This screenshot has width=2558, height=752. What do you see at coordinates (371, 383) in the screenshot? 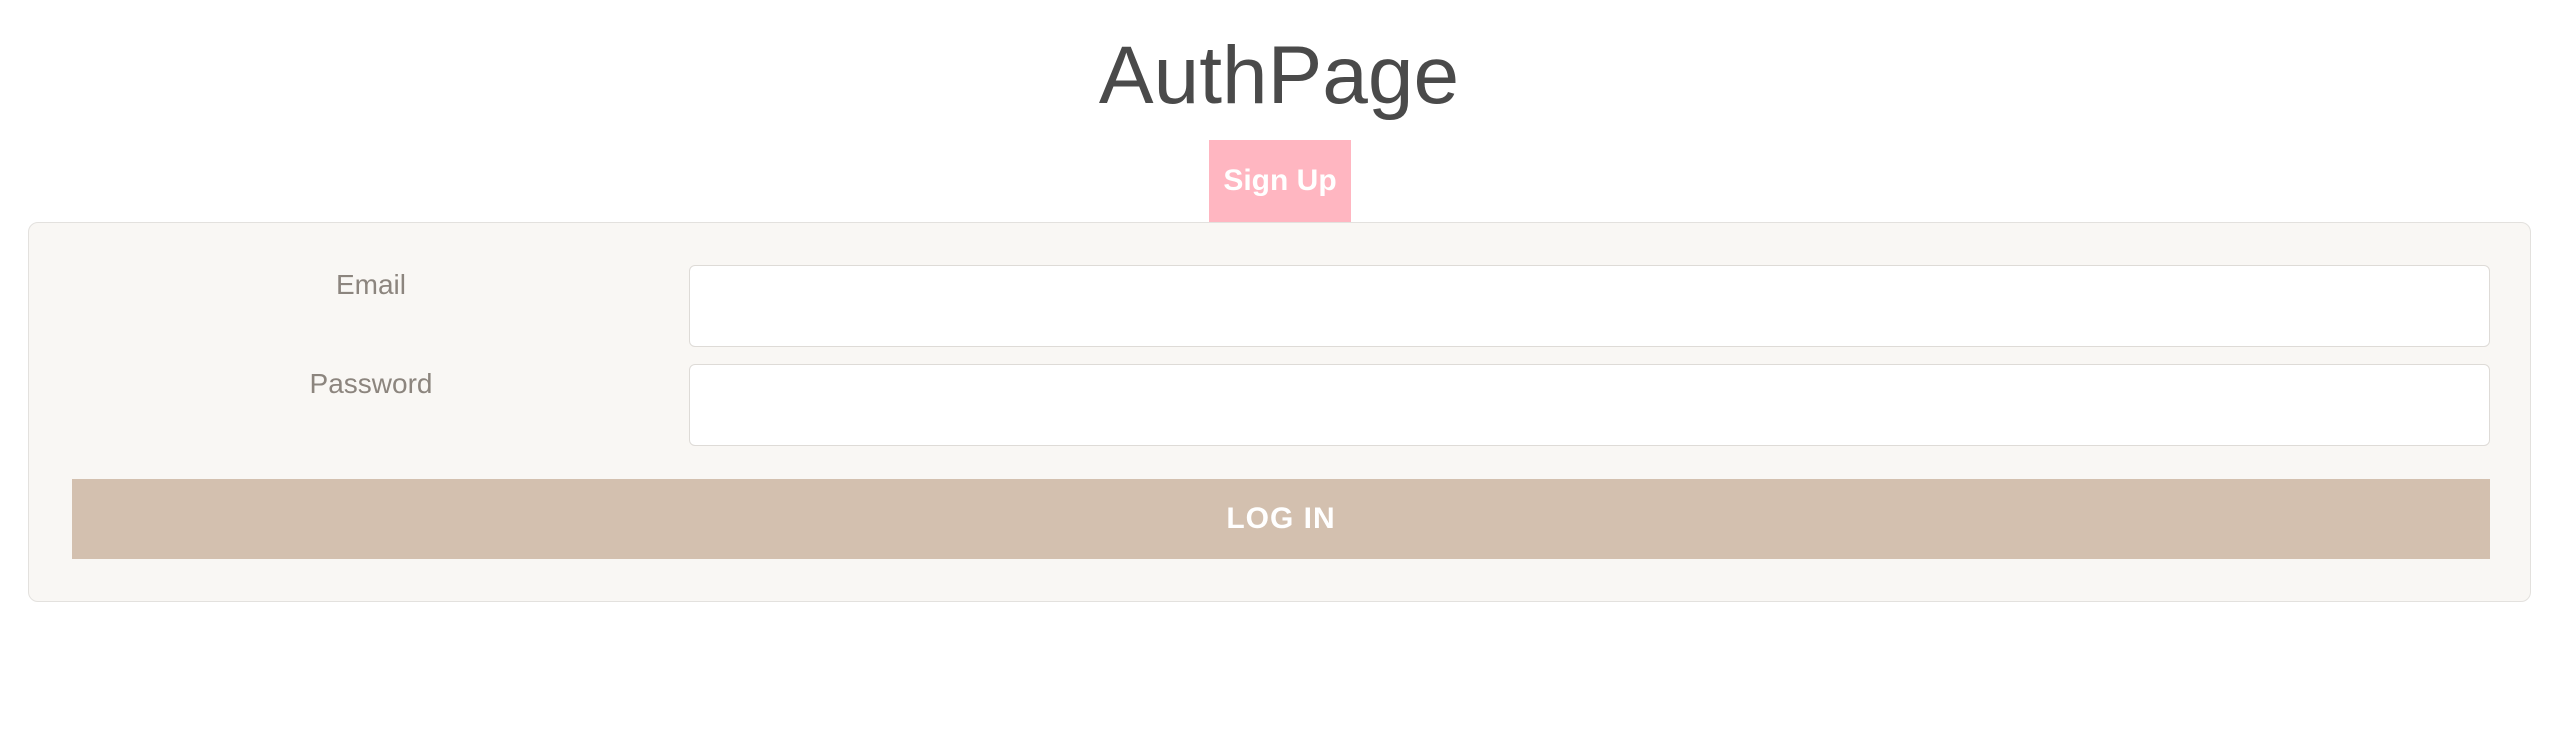
I see `password-label: Password` at bounding box center [371, 383].